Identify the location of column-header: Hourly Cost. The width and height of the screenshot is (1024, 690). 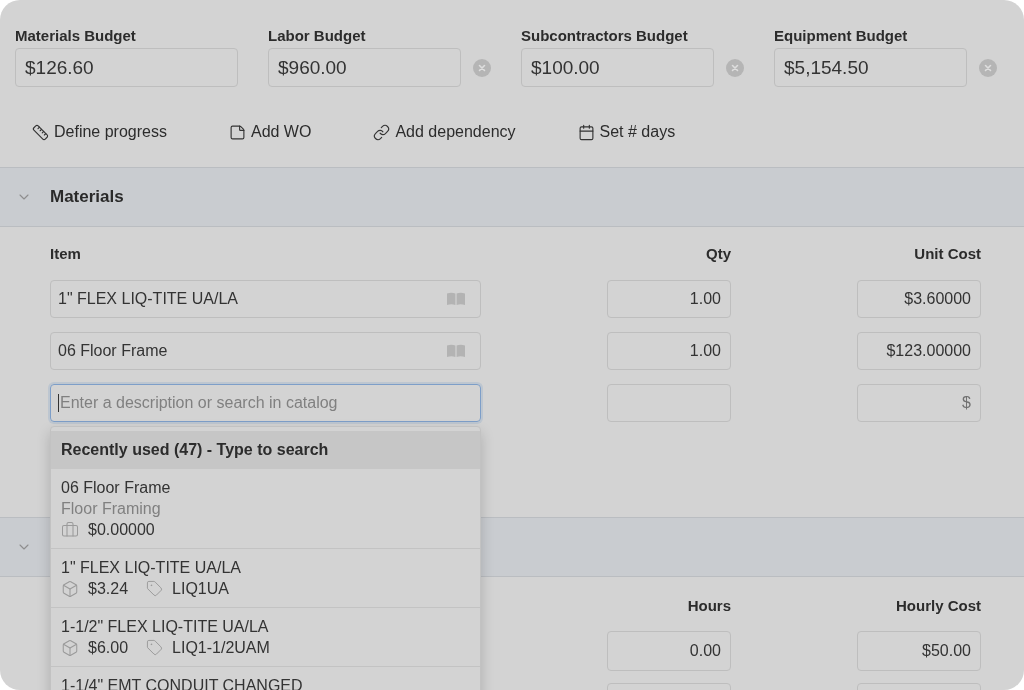
(938, 606).